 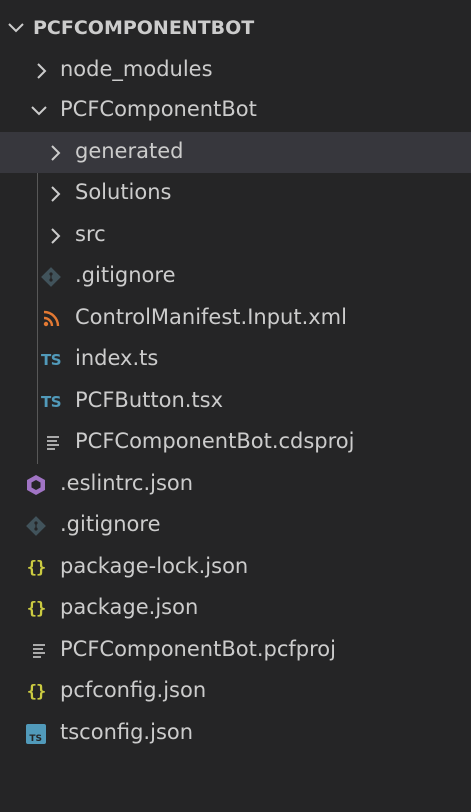 I want to click on tree-item-label: index.ts, so click(x=117, y=358).